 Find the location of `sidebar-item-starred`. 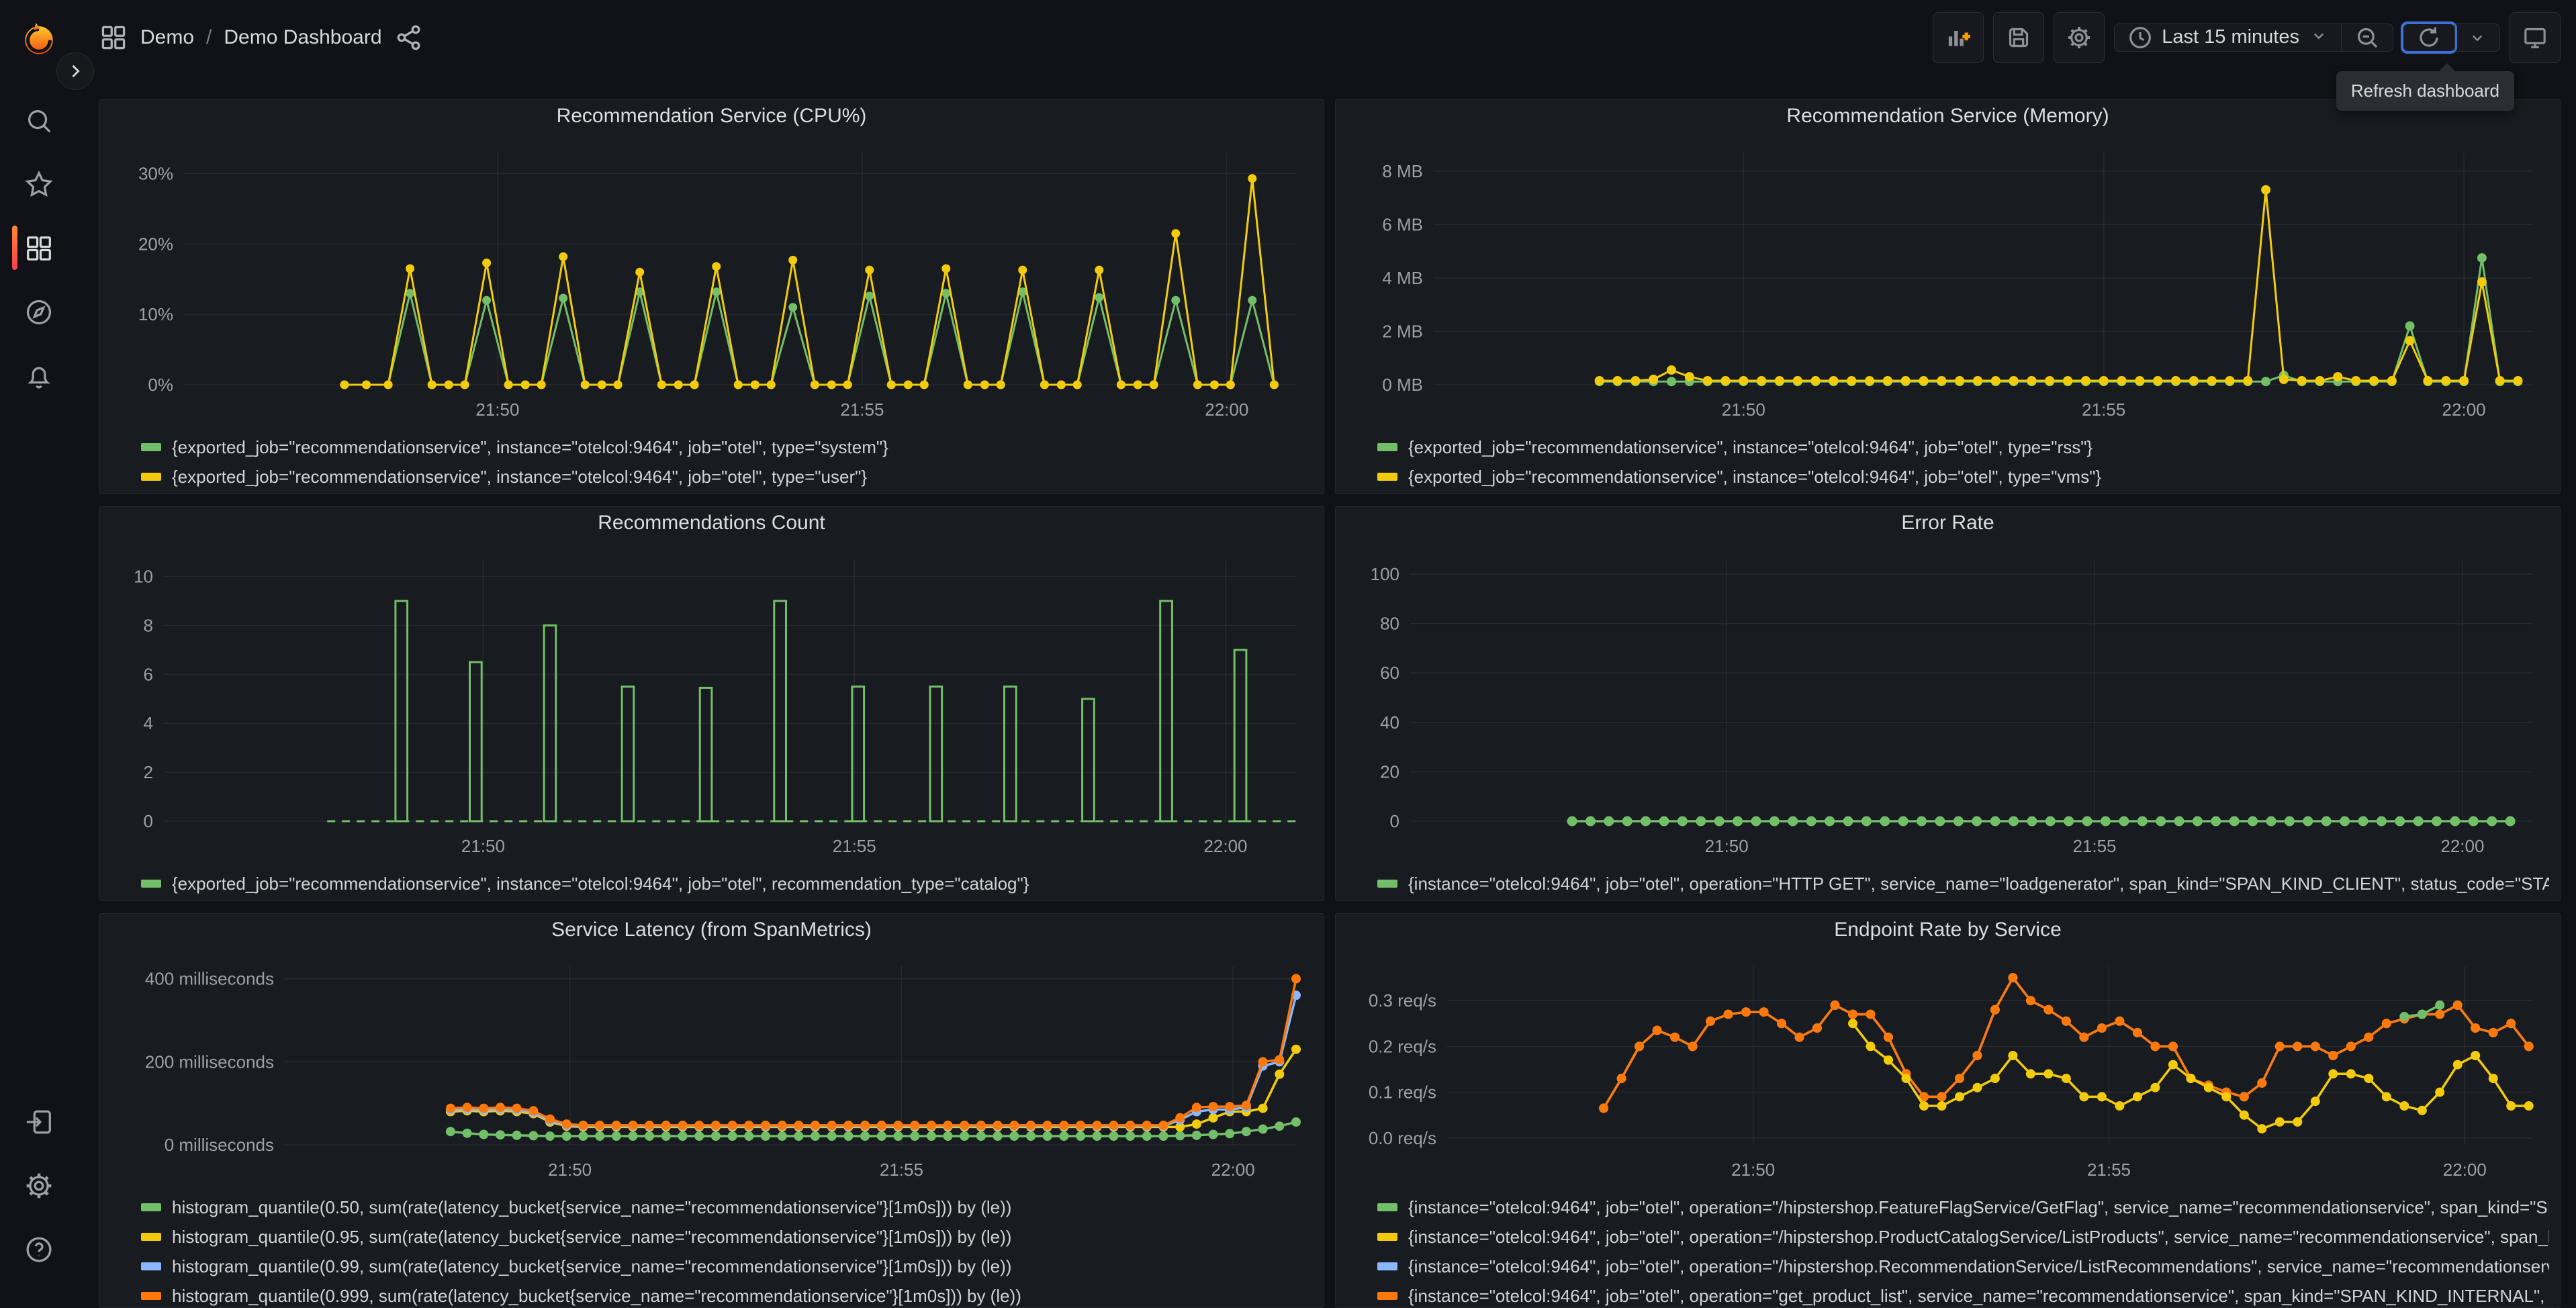

sidebar-item-starred is located at coordinates (38, 184).